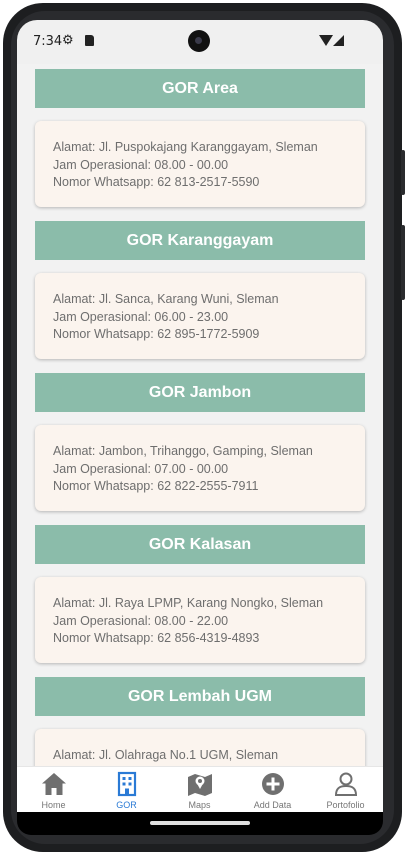 Image resolution: width=405 pixels, height=855 pixels. What do you see at coordinates (53, 805) in the screenshot?
I see `nav-label-home: Home` at bounding box center [53, 805].